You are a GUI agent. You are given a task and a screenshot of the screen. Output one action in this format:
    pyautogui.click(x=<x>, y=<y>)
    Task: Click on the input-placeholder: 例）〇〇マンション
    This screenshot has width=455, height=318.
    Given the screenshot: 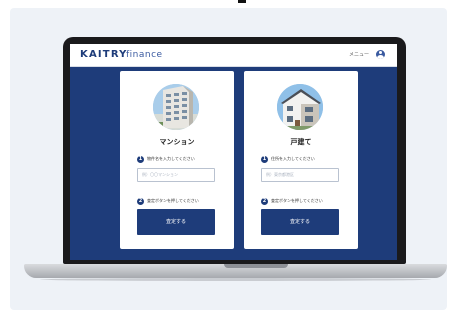 What is the action you would take?
    pyautogui.click(x=160, y=174)
    